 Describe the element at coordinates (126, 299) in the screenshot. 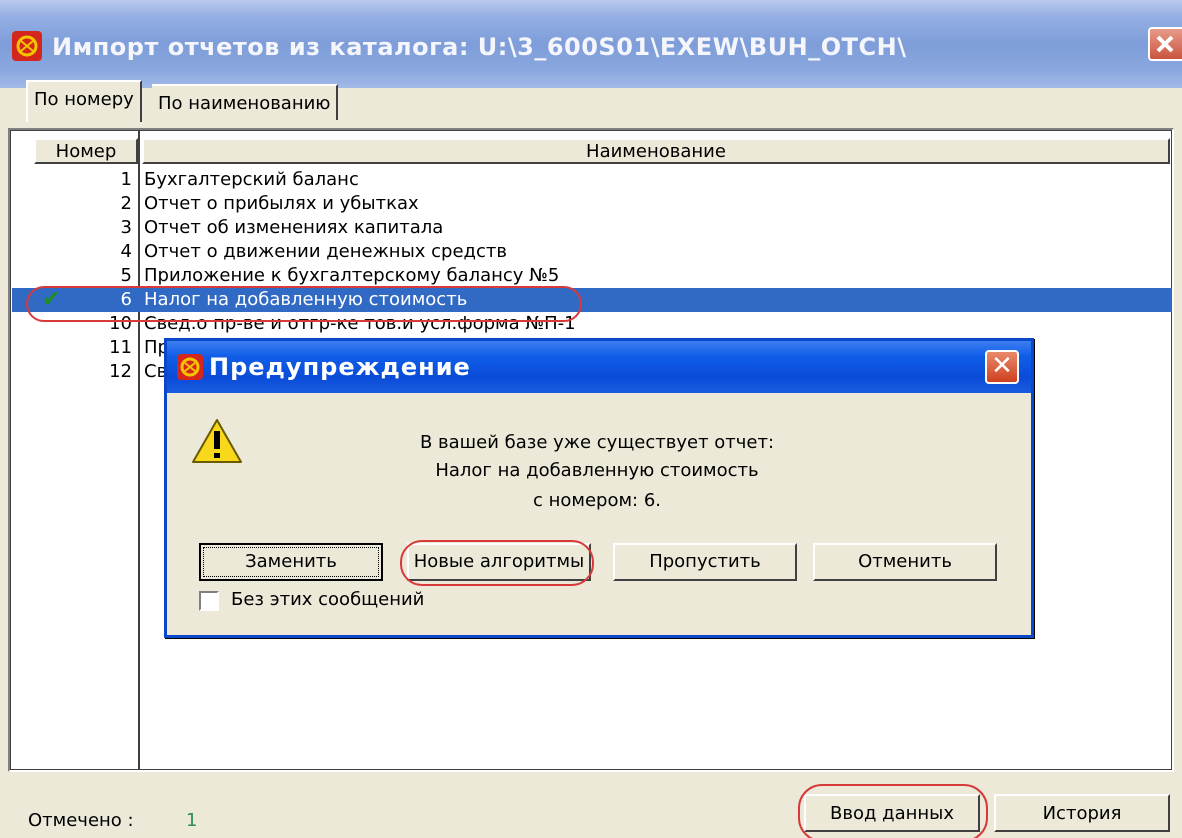

I see `row-number: 6` at that location.